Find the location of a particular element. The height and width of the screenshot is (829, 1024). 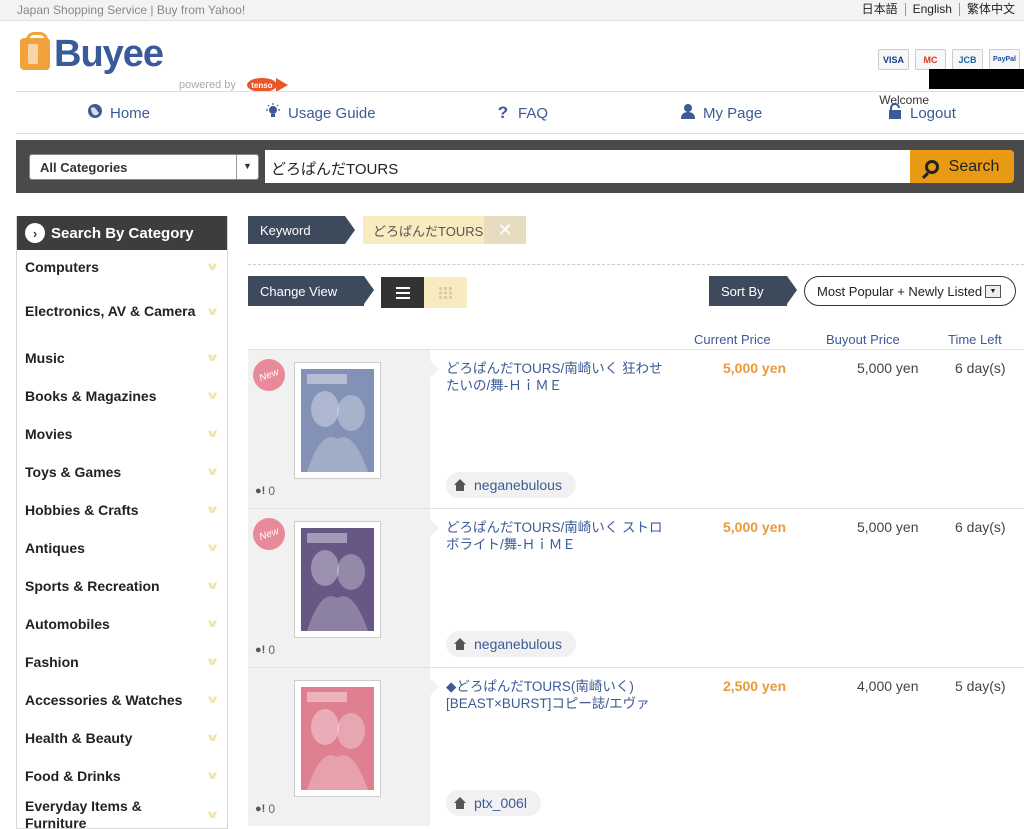

jcb-icon: JCB is located at coordinates (967, 59).